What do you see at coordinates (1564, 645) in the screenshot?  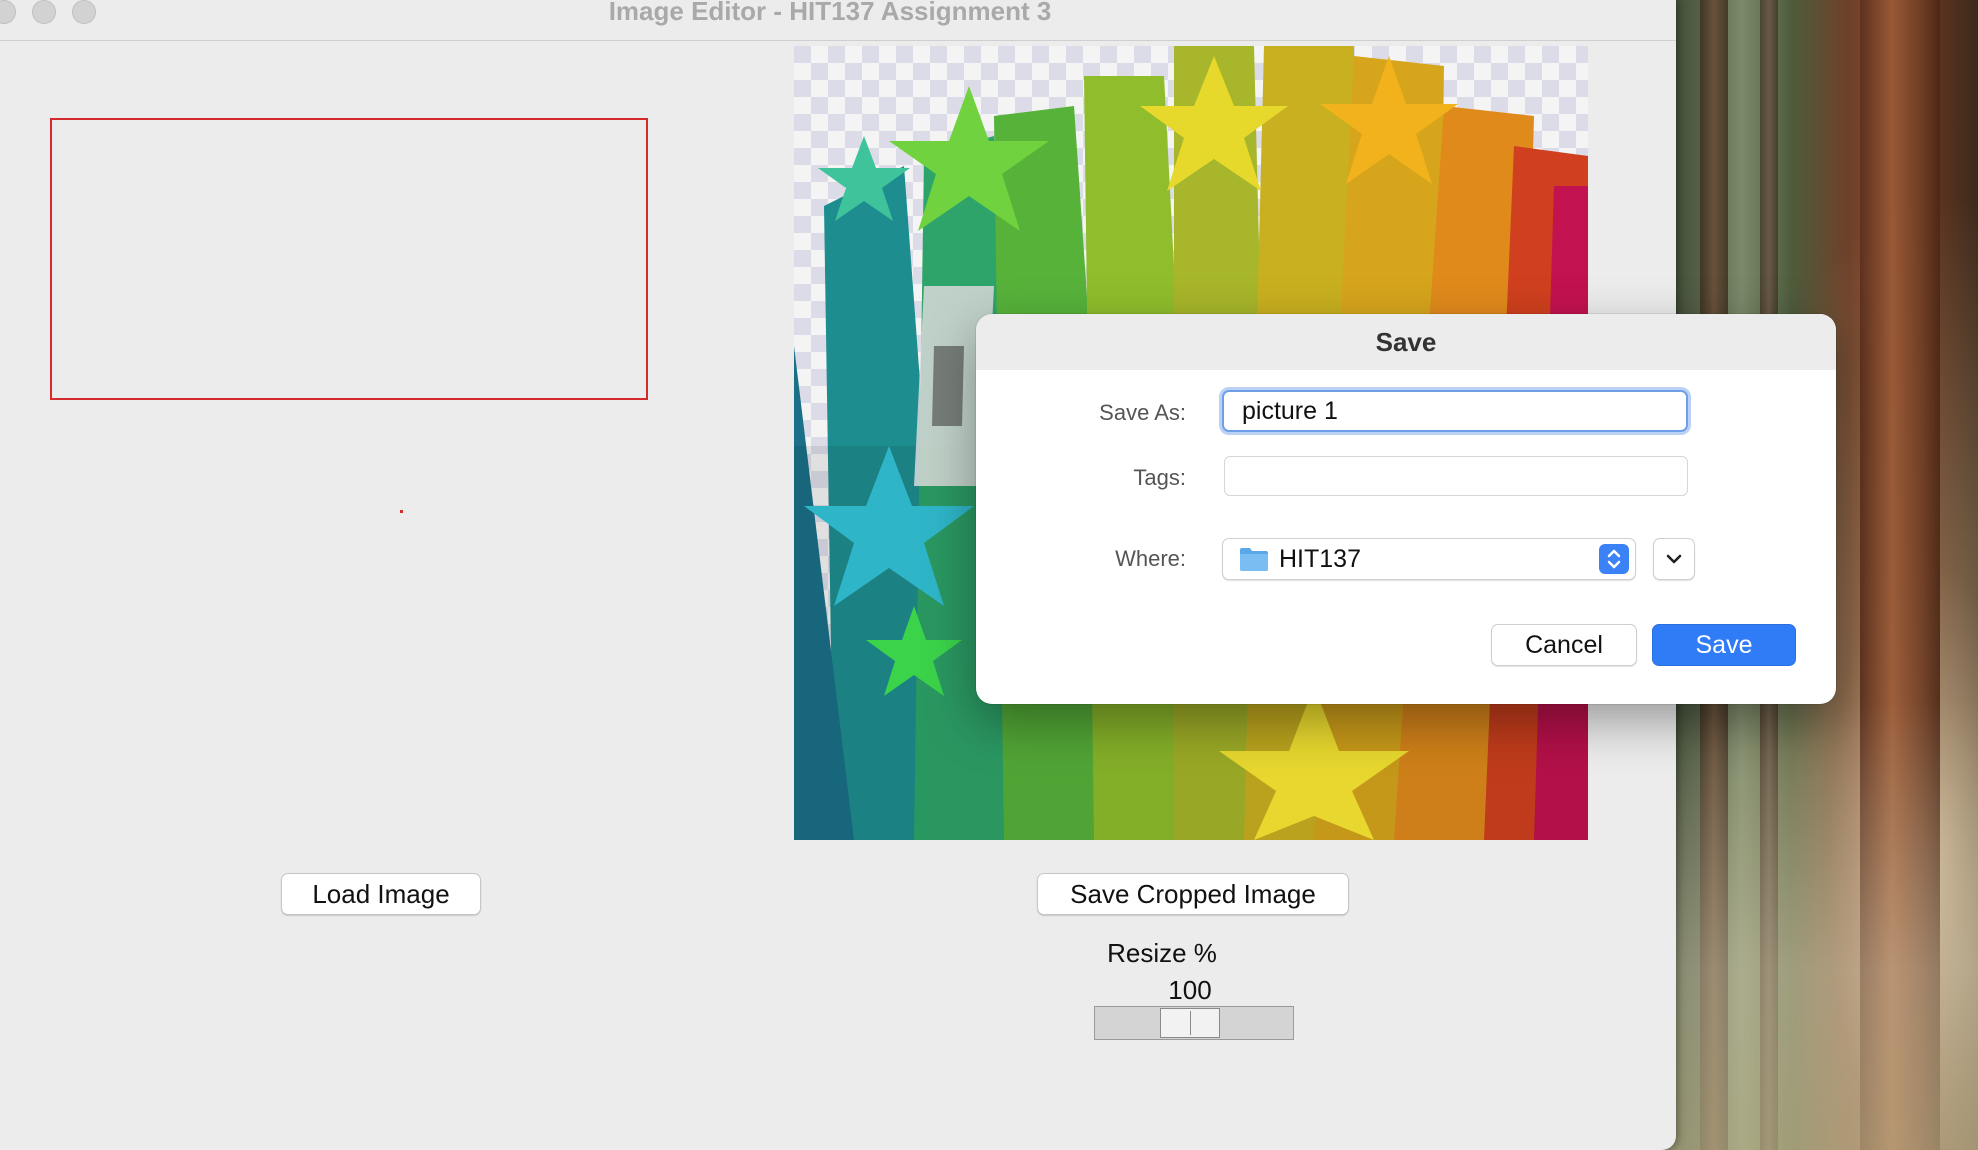 I see `cancel-button: Cancel` at bounding box center [1564, 645].